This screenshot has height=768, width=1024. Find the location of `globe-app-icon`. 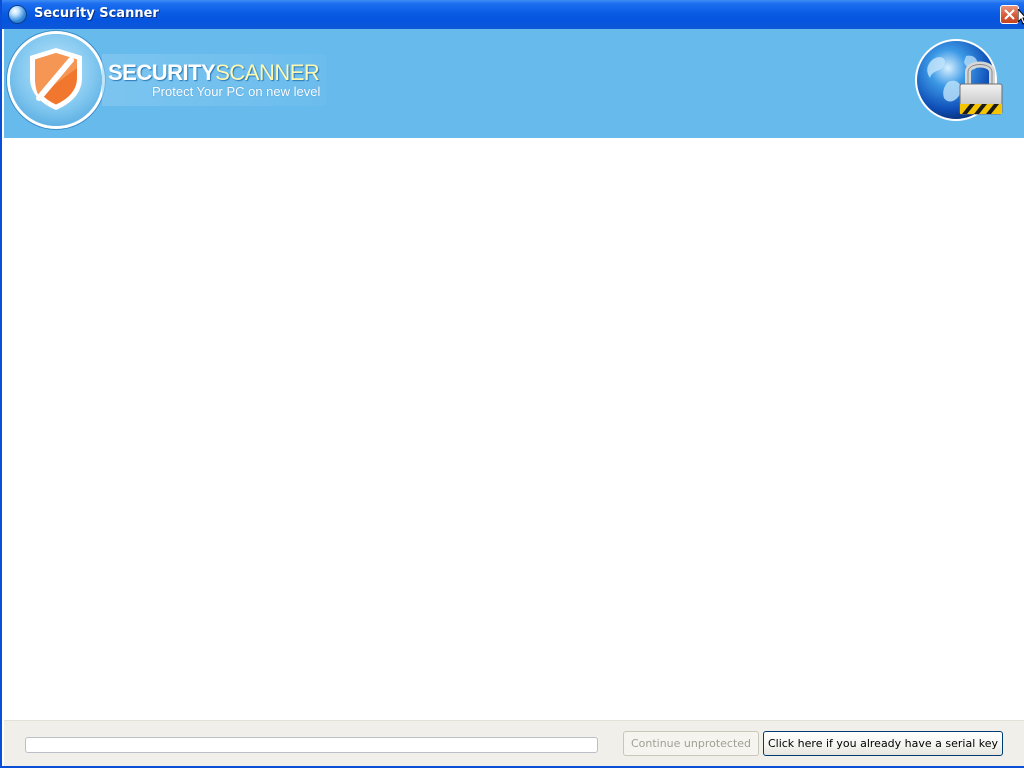

globe-app-icon is located at coordinates (17, 14).